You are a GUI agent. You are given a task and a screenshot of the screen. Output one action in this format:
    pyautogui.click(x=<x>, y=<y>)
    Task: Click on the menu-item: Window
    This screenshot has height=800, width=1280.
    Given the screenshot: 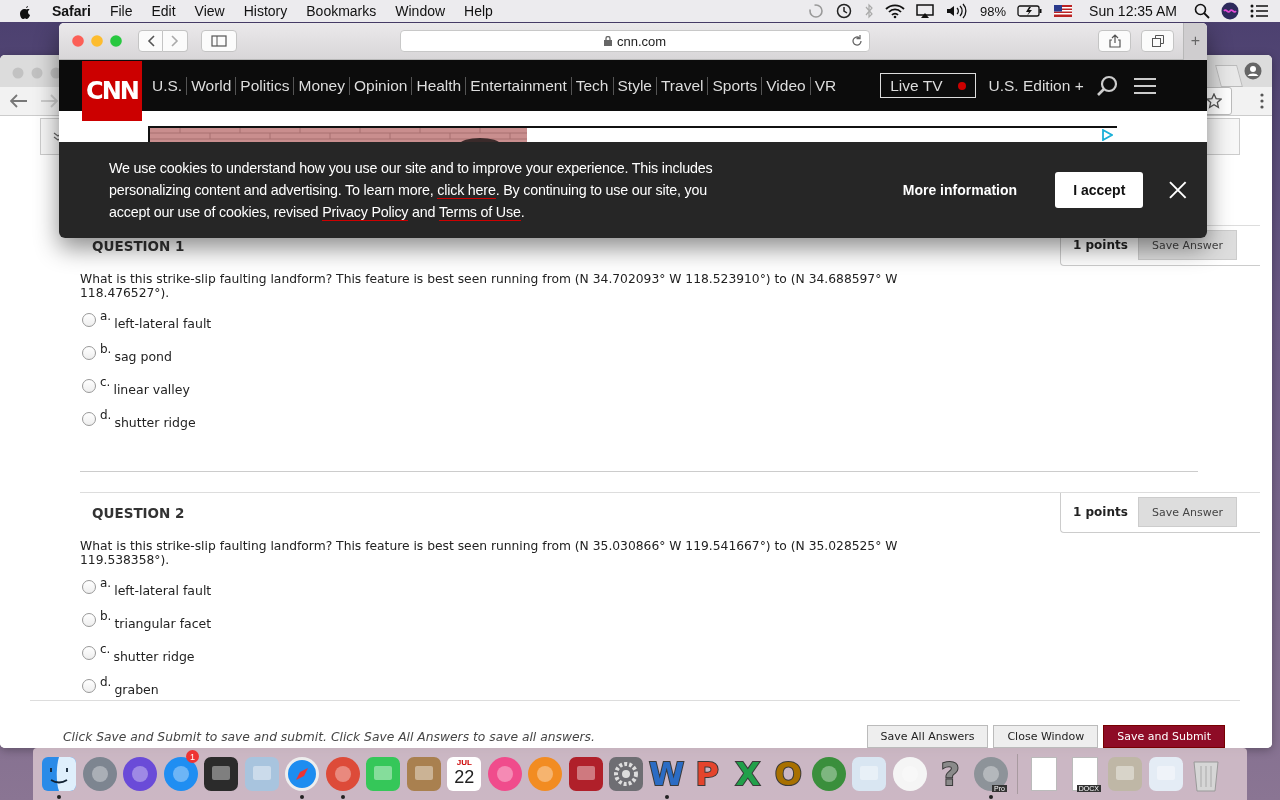 What is the action you would take?
    pyautogui.click(x=420, y=11)
    